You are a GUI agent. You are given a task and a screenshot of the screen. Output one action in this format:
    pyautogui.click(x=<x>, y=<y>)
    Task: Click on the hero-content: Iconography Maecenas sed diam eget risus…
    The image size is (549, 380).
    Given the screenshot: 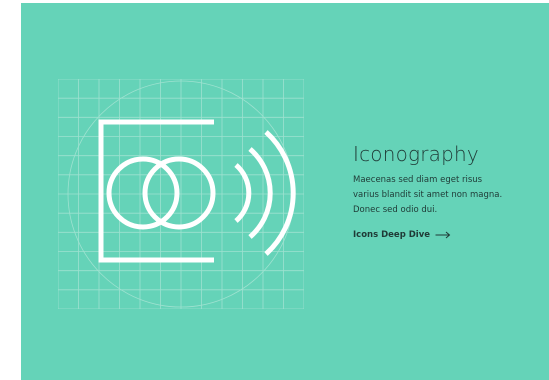 What is the action you would take?
    pyautogui.click(x=451, y=191)
    